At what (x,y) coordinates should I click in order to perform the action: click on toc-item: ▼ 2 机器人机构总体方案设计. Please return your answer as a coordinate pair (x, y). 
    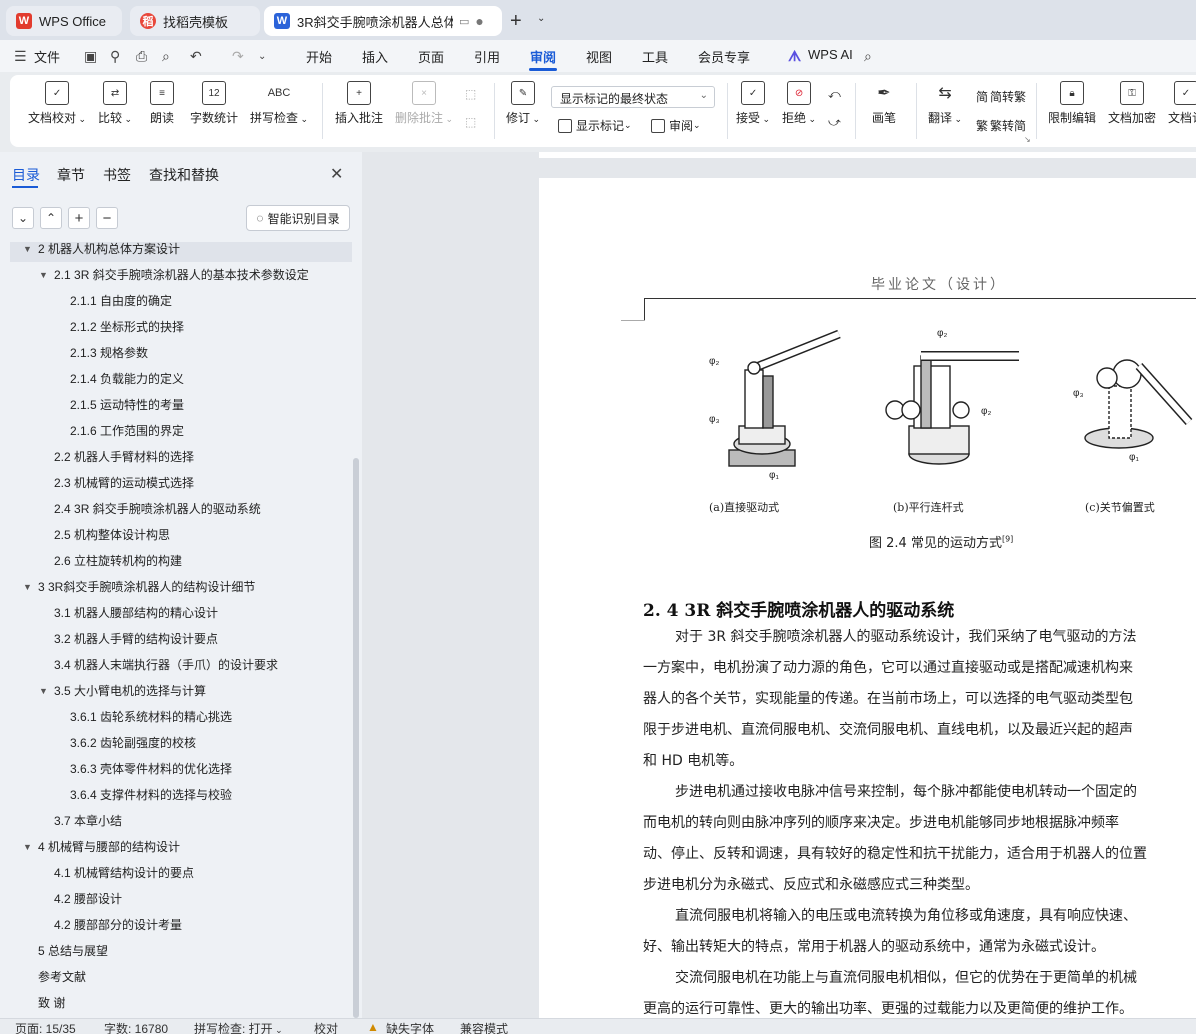
    Looking at the image, I should click on (181, 252).